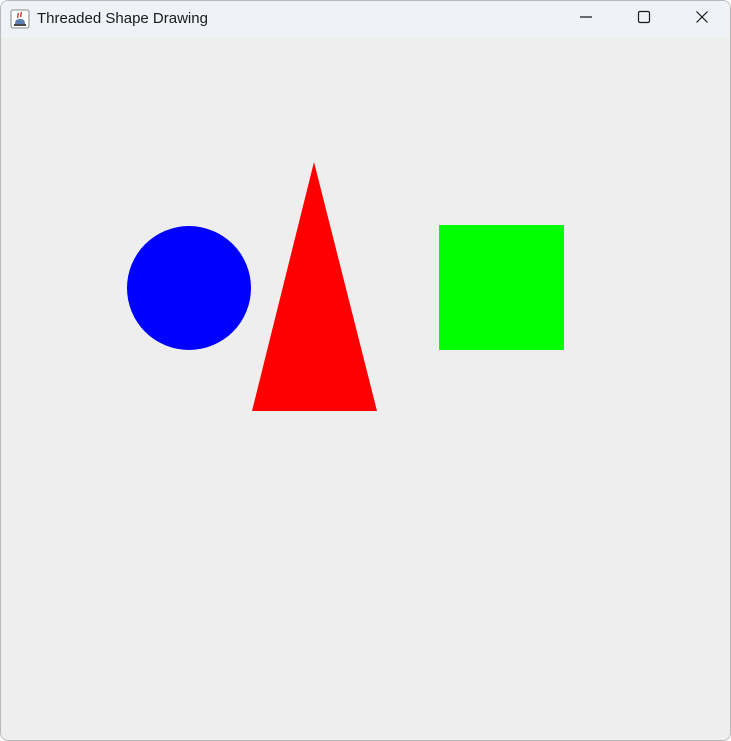 The image size is (731, 741). Describe the element at coordinates (314, 286) in the screenshot. I see `red-triangle` at that location.